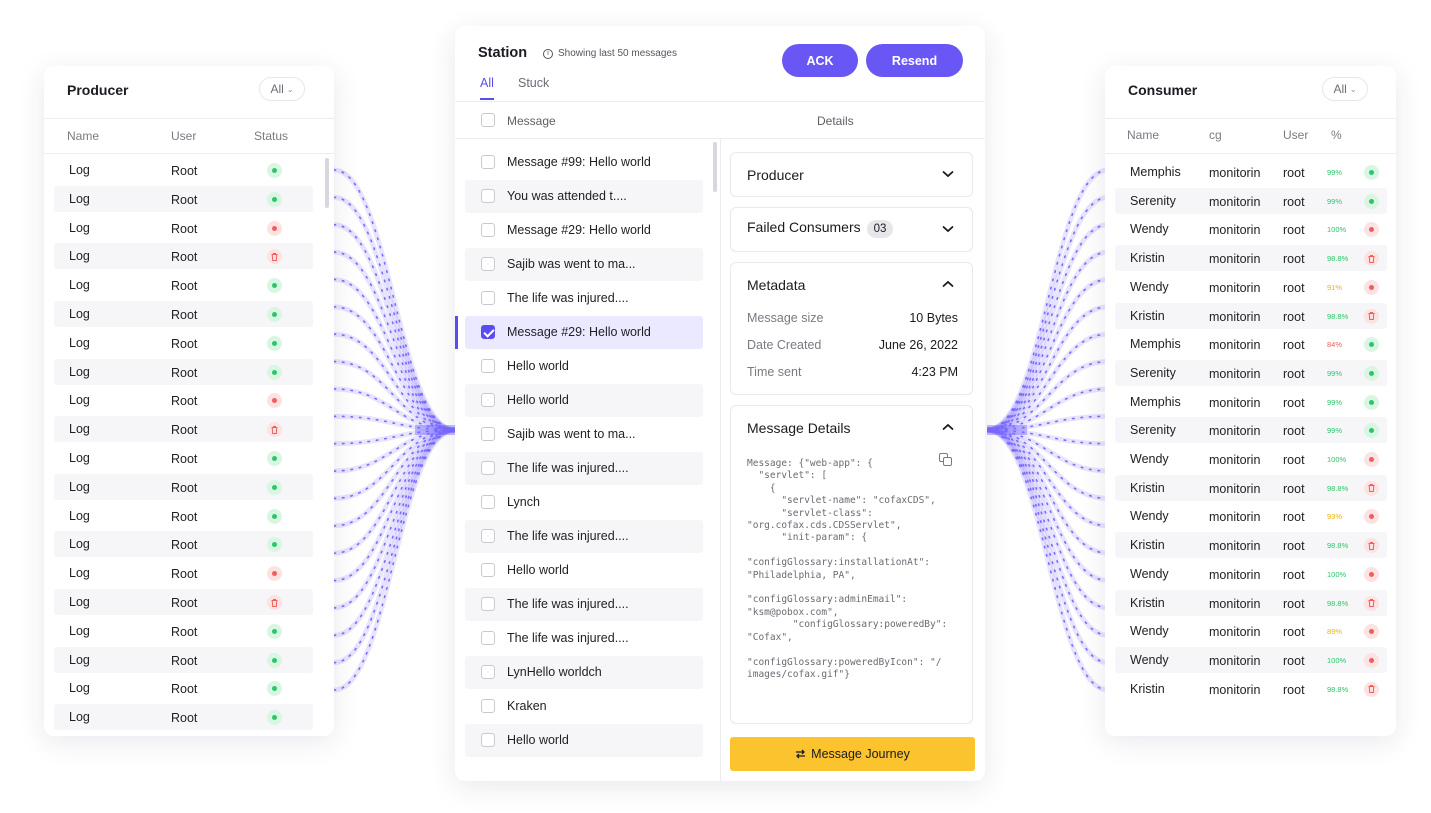 The width and height of the screenshot is (1431, 813). I want to click on failed-consumers-section: Failed Consumers 03, so click(851, 229).